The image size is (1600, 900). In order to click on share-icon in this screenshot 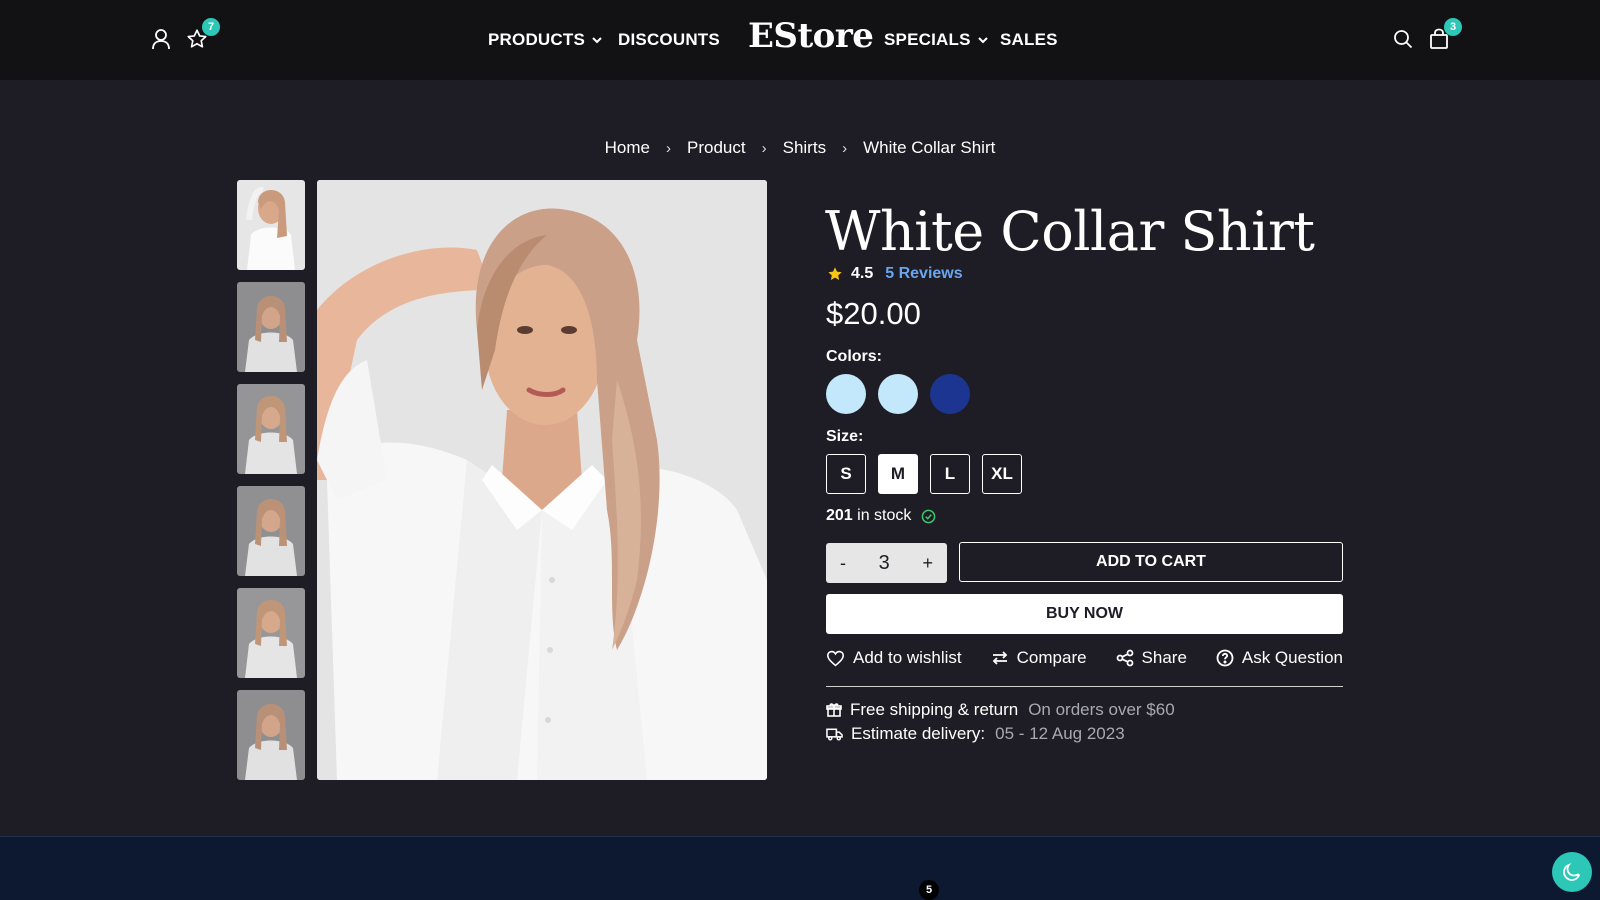, I will do `click(1124, 658)`.